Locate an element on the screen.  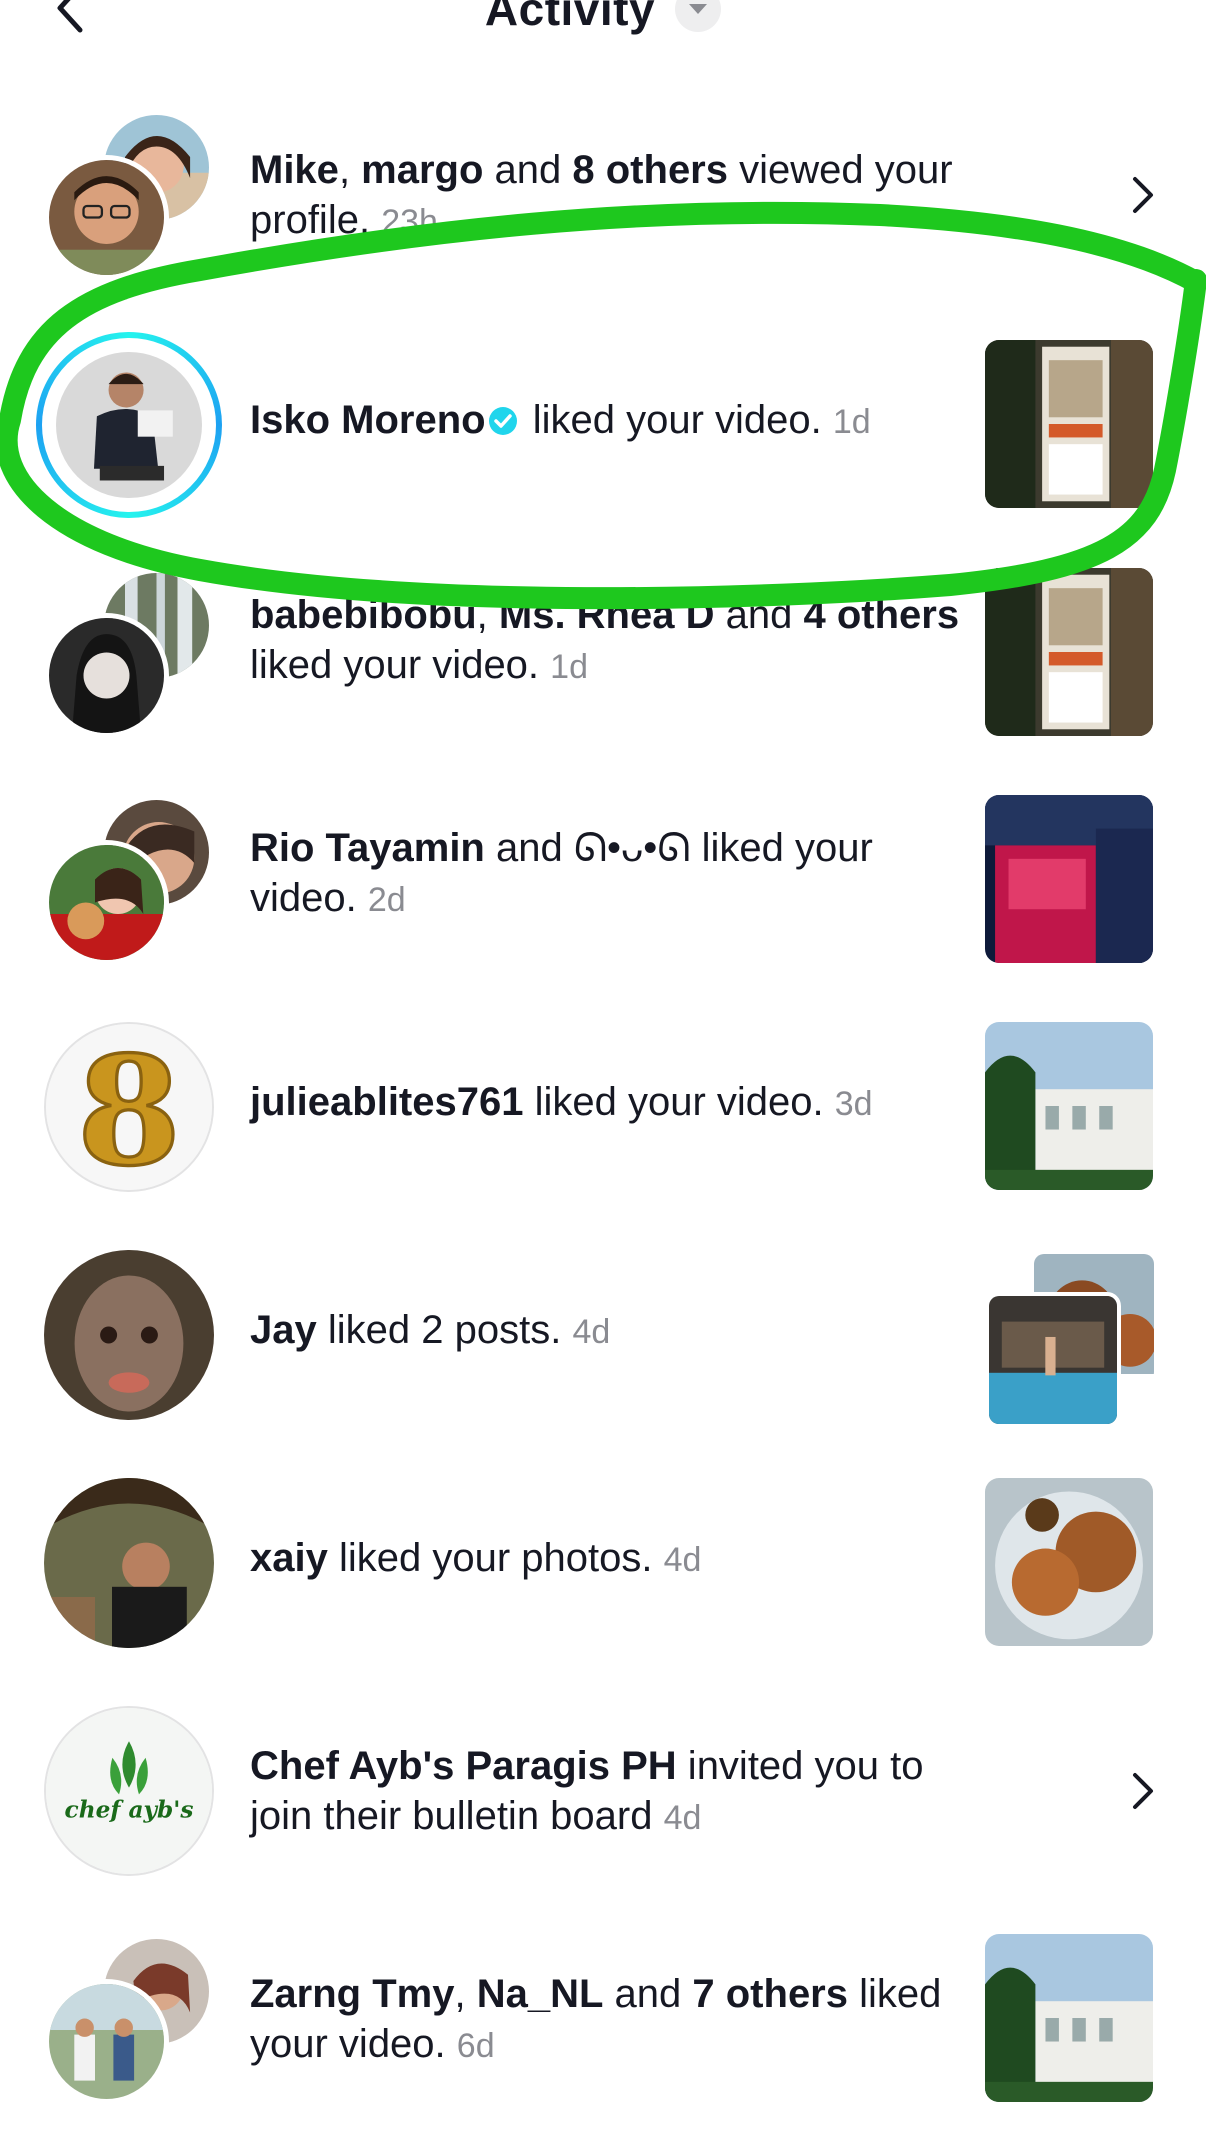
title-dropdown: Activity is located at coordinates (603, 18).